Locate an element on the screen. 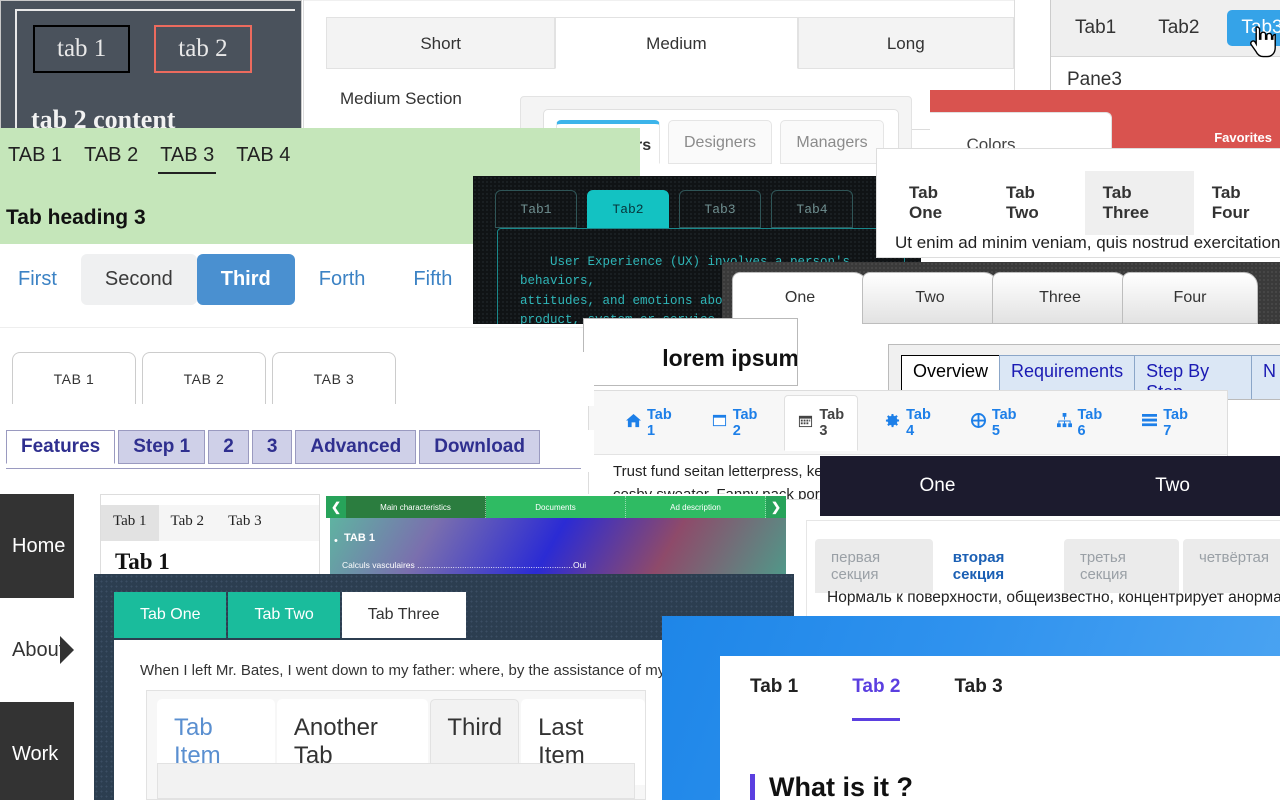 The height and width of the screenshot is (800, 1280). tab-tab-four: Tab Four is located at coordinates (1237, 203).